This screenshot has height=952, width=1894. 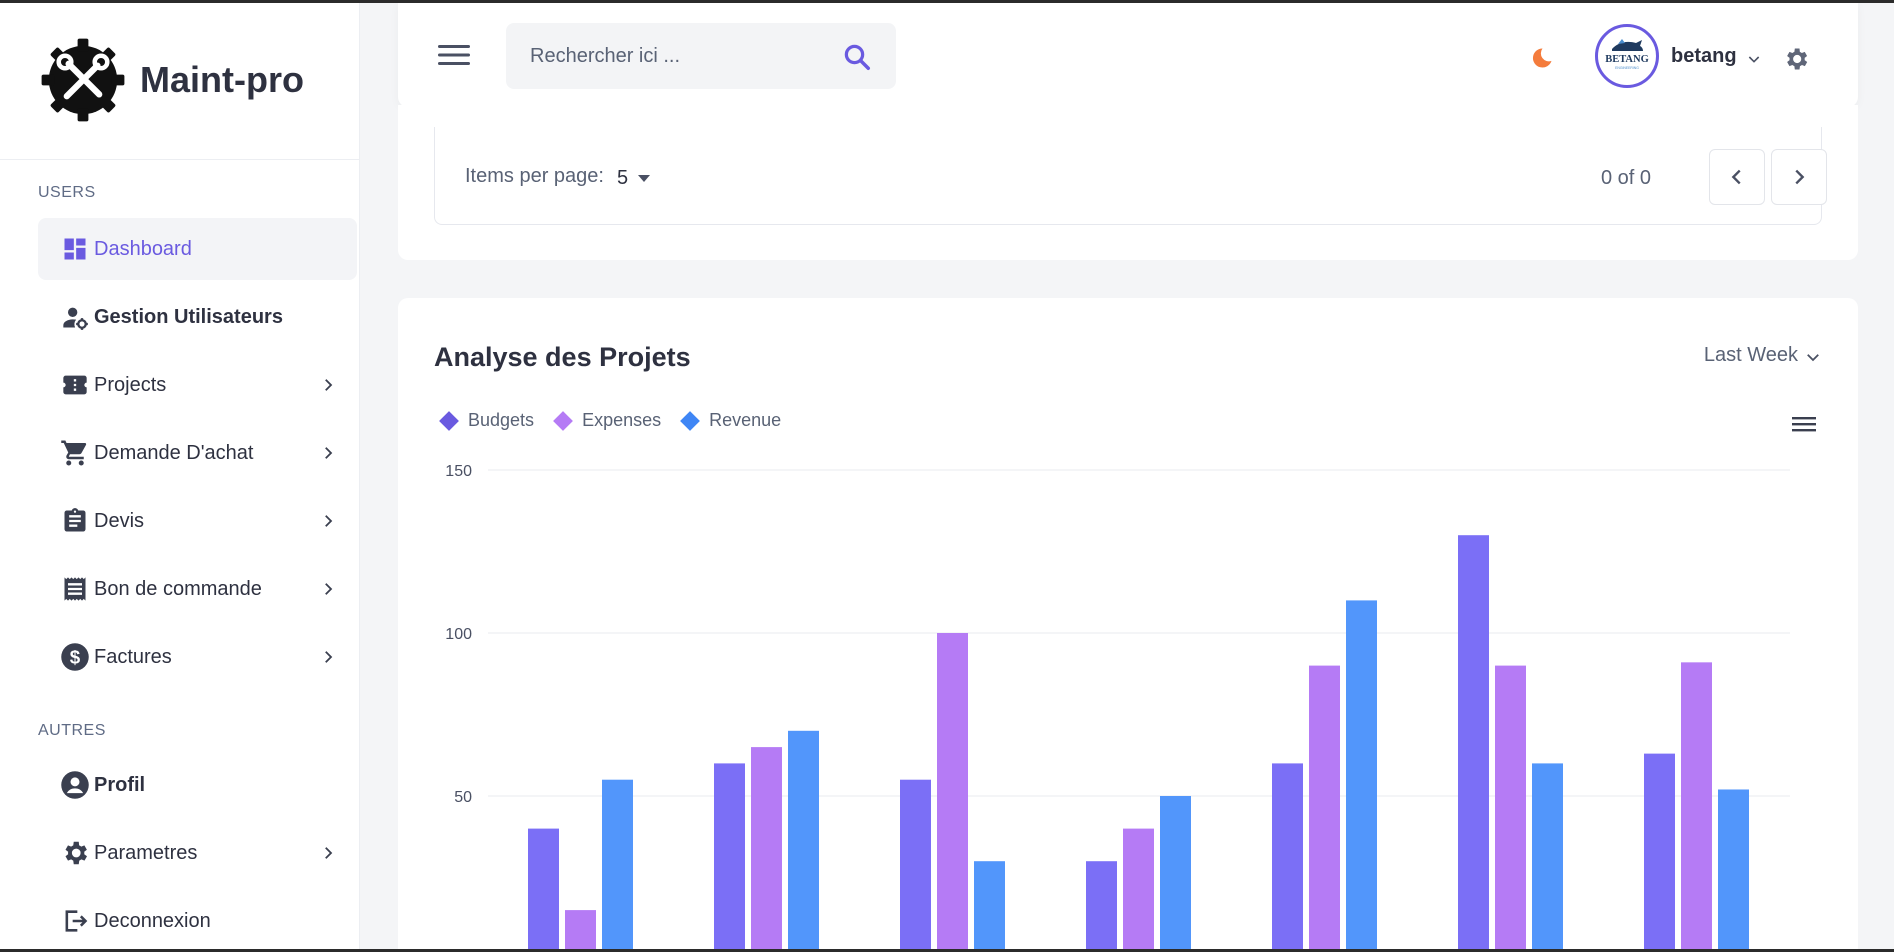 What do you see at coordinates (75, 785) in the screenshot?
I see `account-icon` at bounding box center [75, 785].